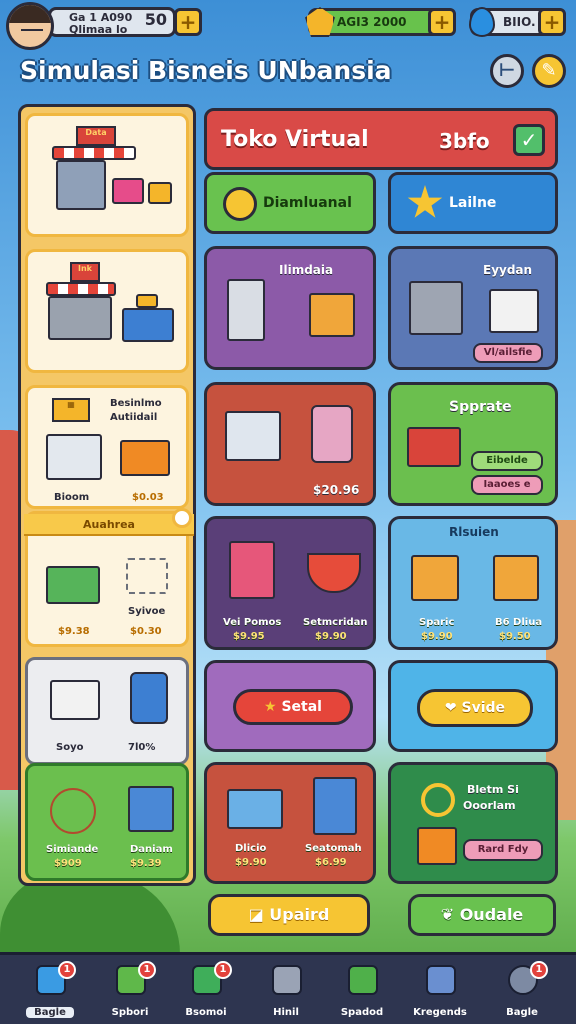  I want to click on toko-virtual-banner: Toko Virtual 3bfo ✓, so click(381, 139).